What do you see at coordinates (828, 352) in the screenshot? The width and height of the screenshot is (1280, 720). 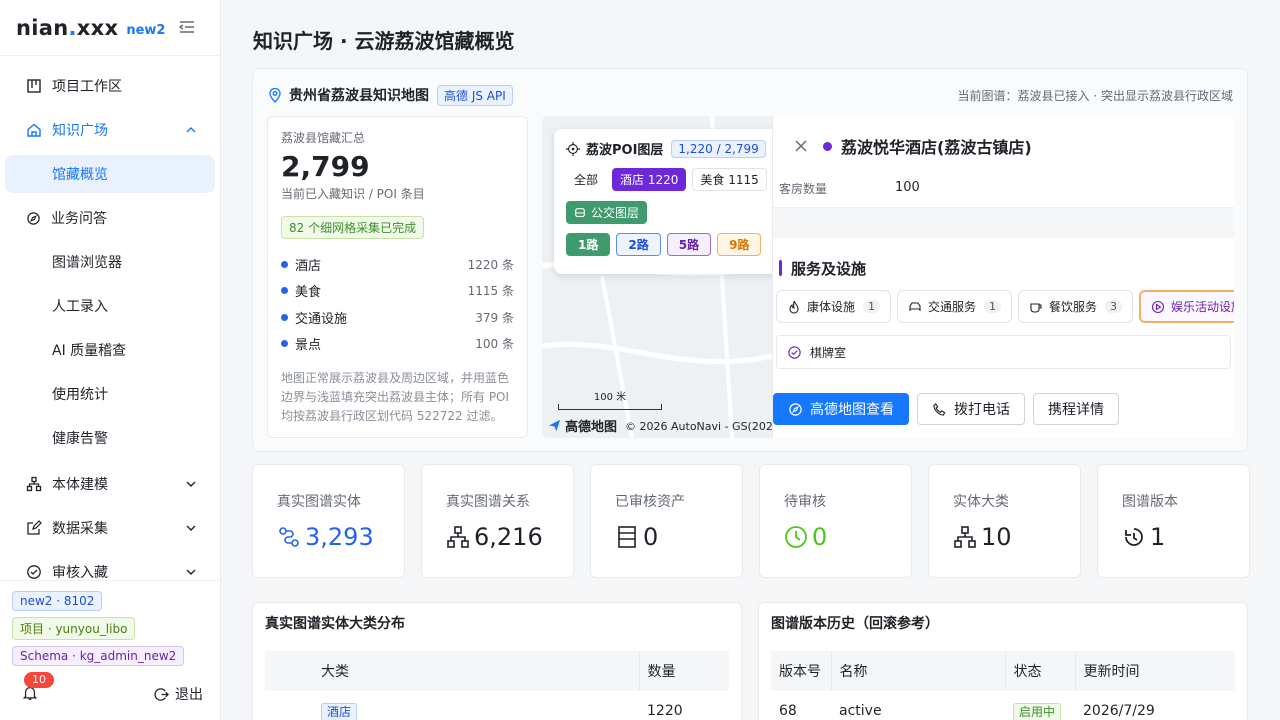 I see `facility-label: 棋牌室` at bounding box center [828, 352].